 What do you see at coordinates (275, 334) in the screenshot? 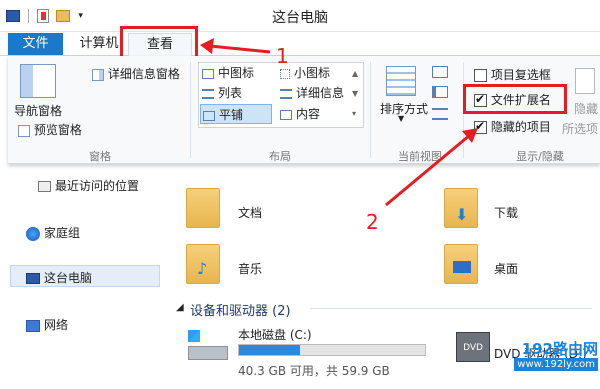
I see `local-disk-name: 本地磁盘 (C:)` at bounding box center [275, 334].